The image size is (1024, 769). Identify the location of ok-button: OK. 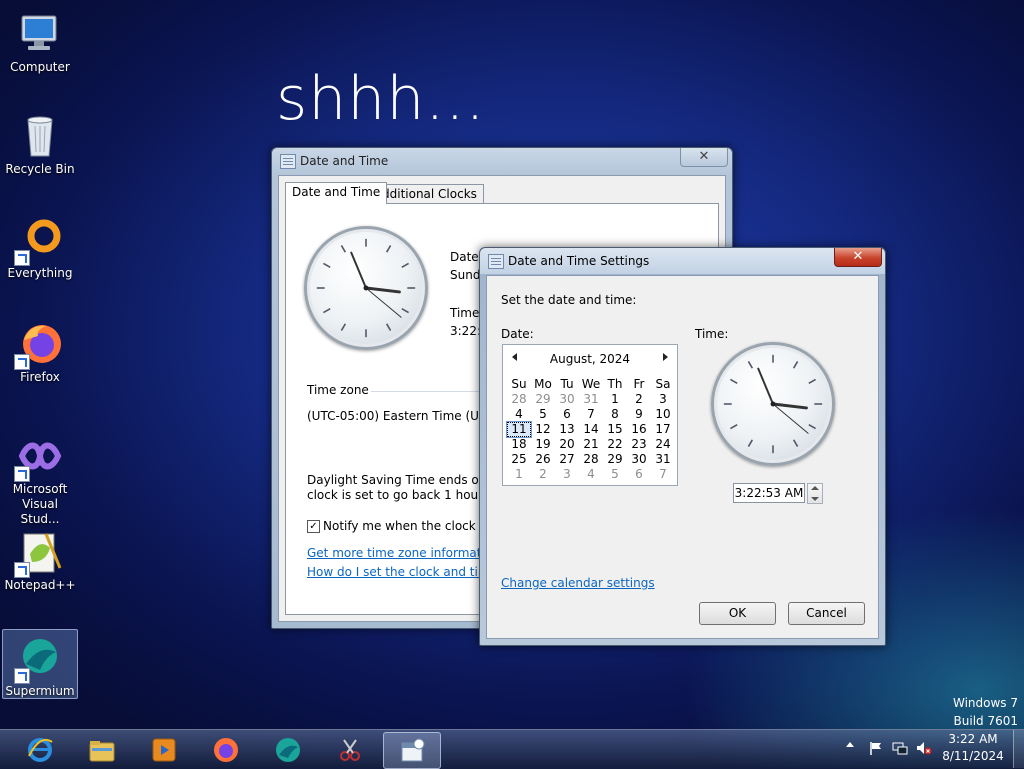
(737, 613).